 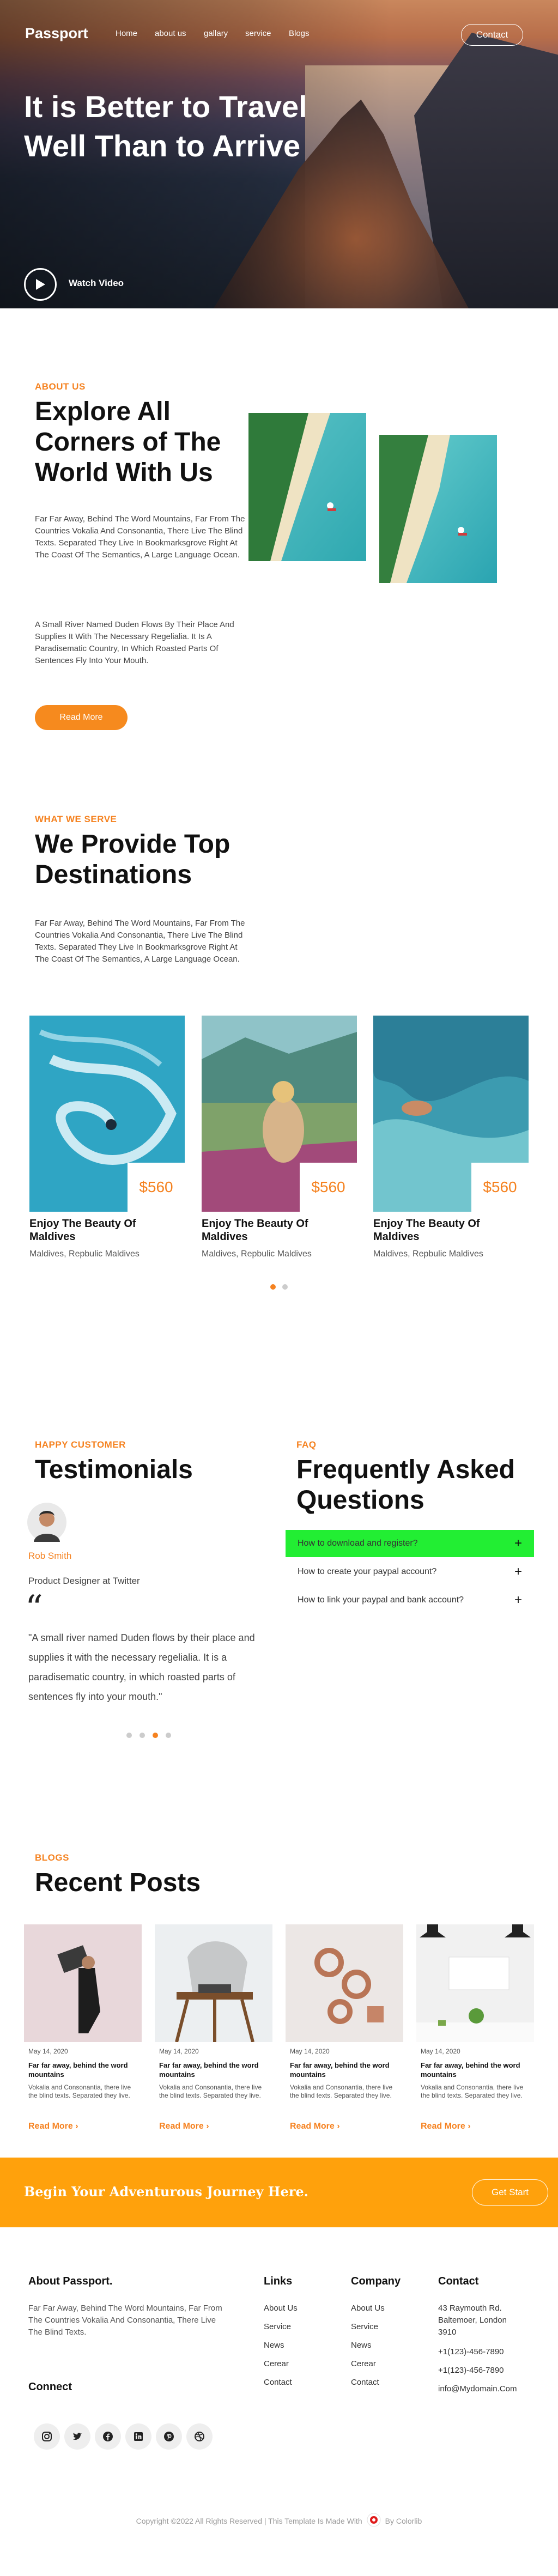 What do you see at coordinates (281, 2309) in the screenshot?
I see `footer-link-about: About Us` at bounding box center [281, 2309].